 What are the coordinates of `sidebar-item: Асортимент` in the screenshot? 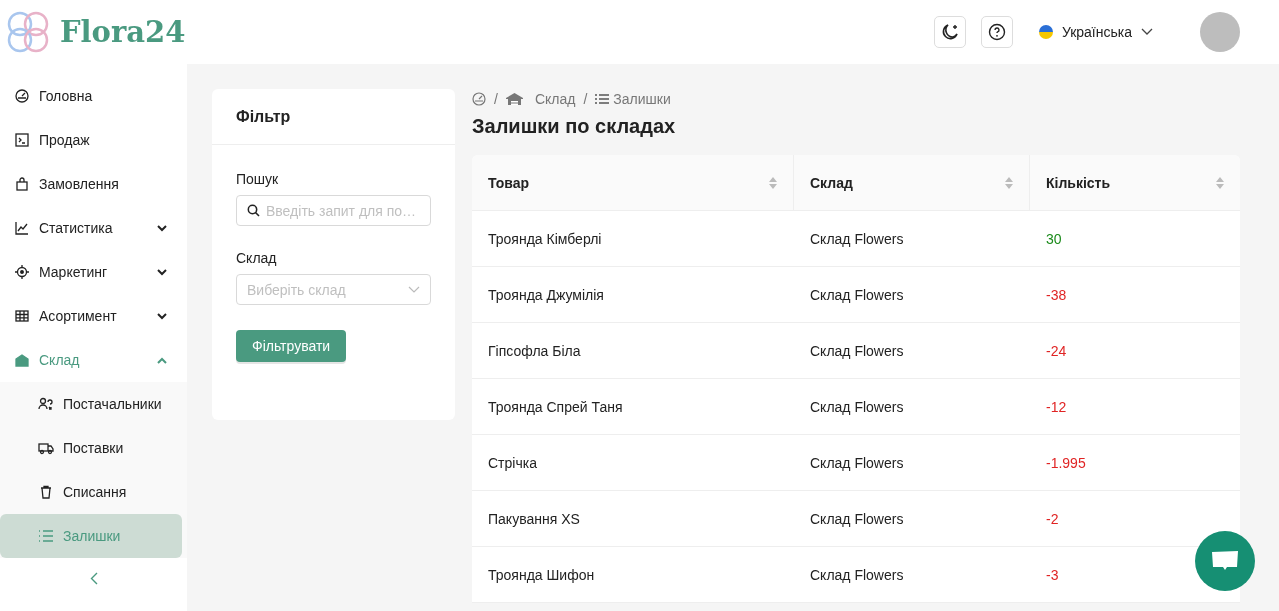 It's located at (93, 316).